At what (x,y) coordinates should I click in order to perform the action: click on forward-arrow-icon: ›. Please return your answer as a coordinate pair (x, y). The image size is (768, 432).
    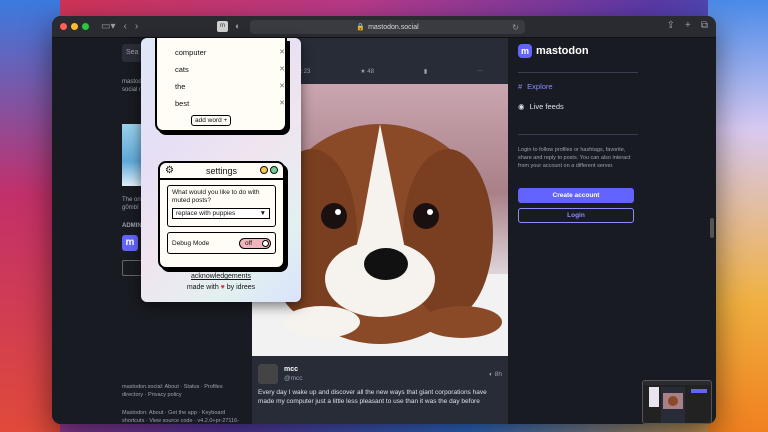
    Looking at the image, I should click on (136, 26).